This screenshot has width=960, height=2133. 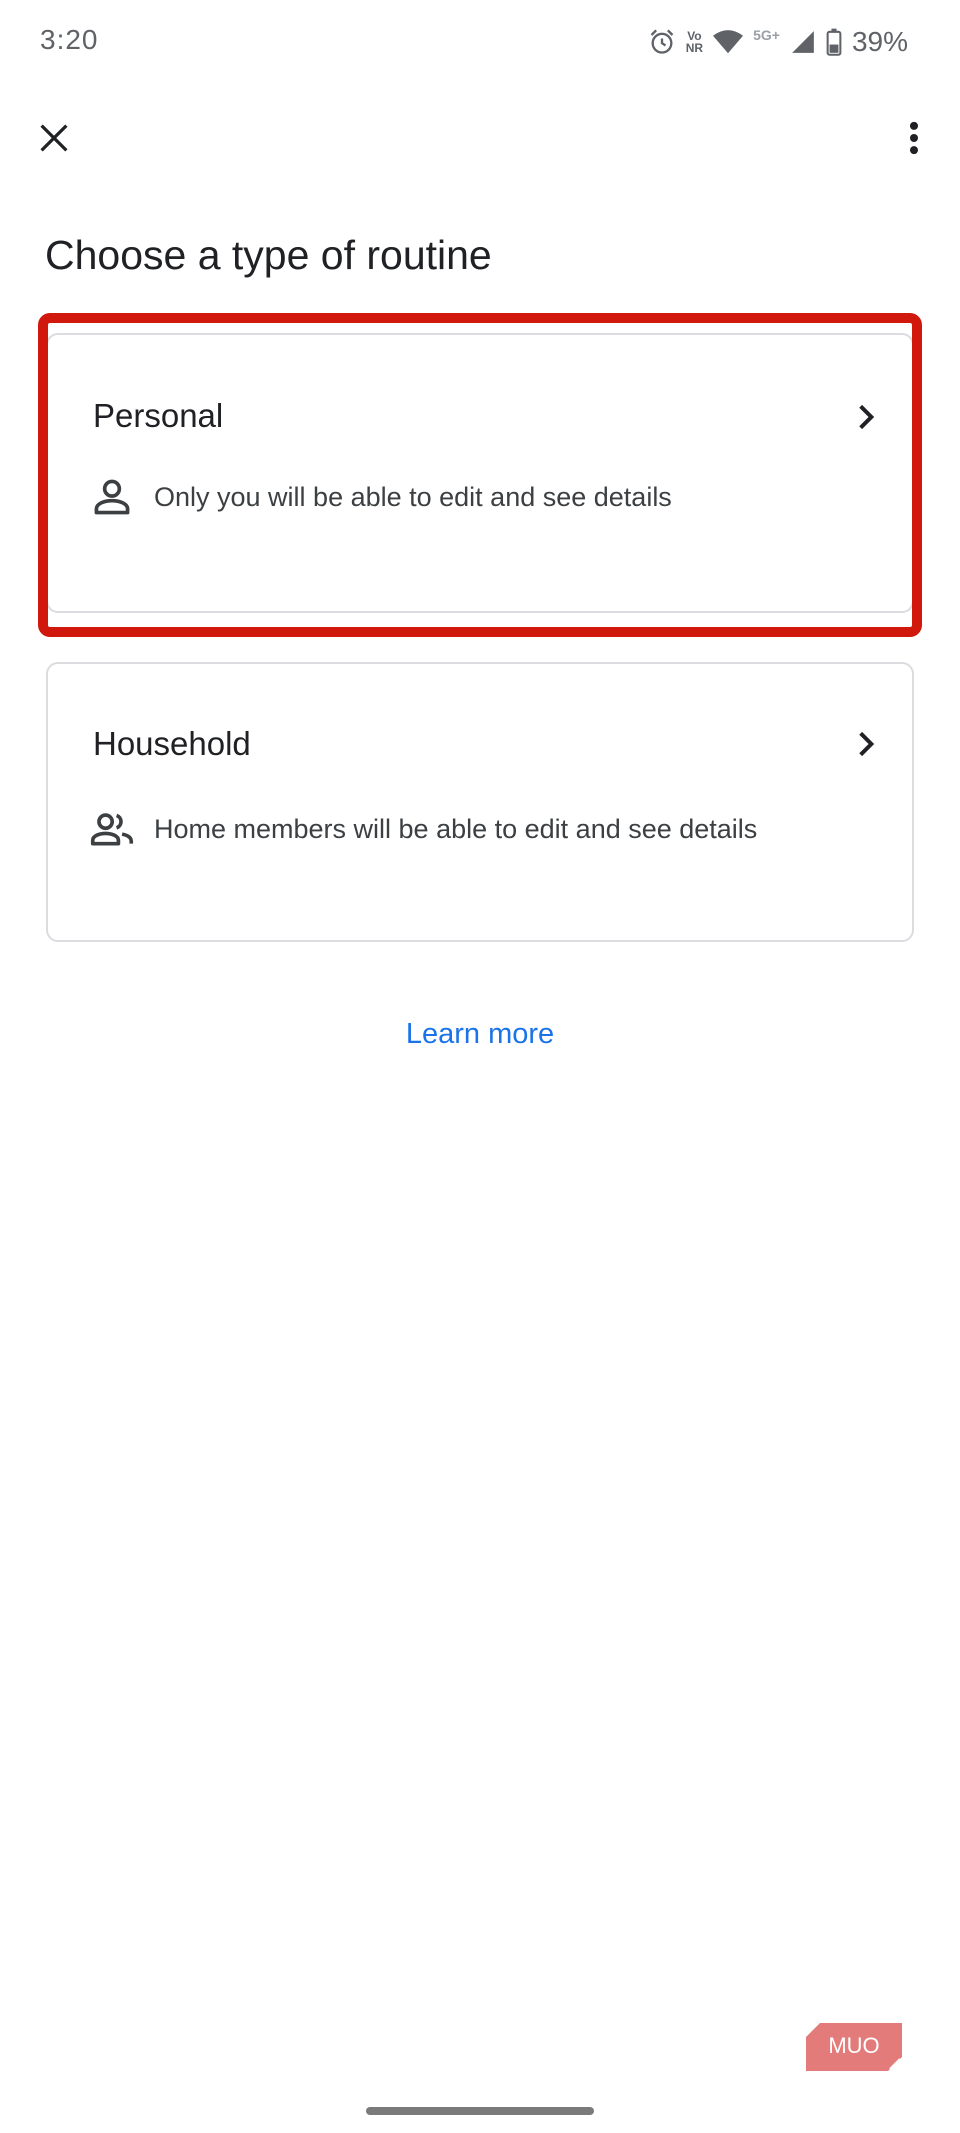 I want to click on gesture-navigation-bar, so click(x=480, y=2111).